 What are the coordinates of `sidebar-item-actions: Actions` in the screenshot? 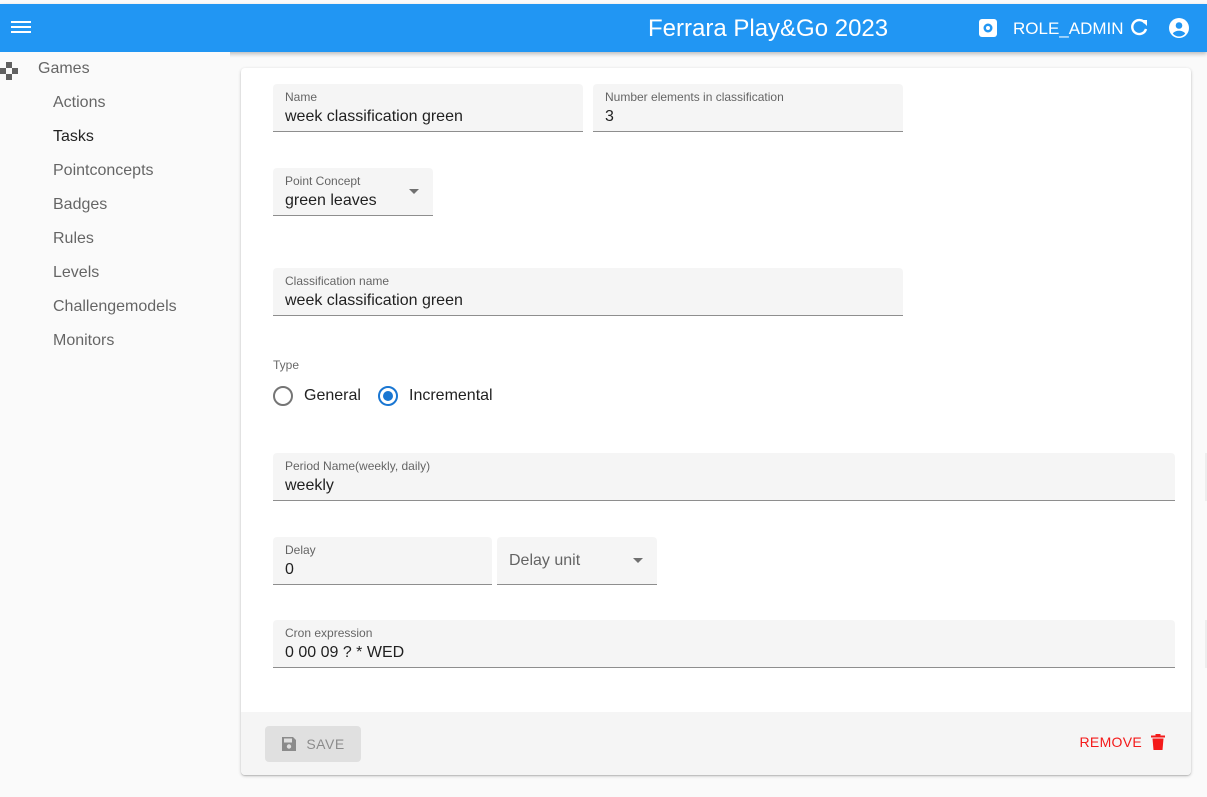 It's located at (79, 103).